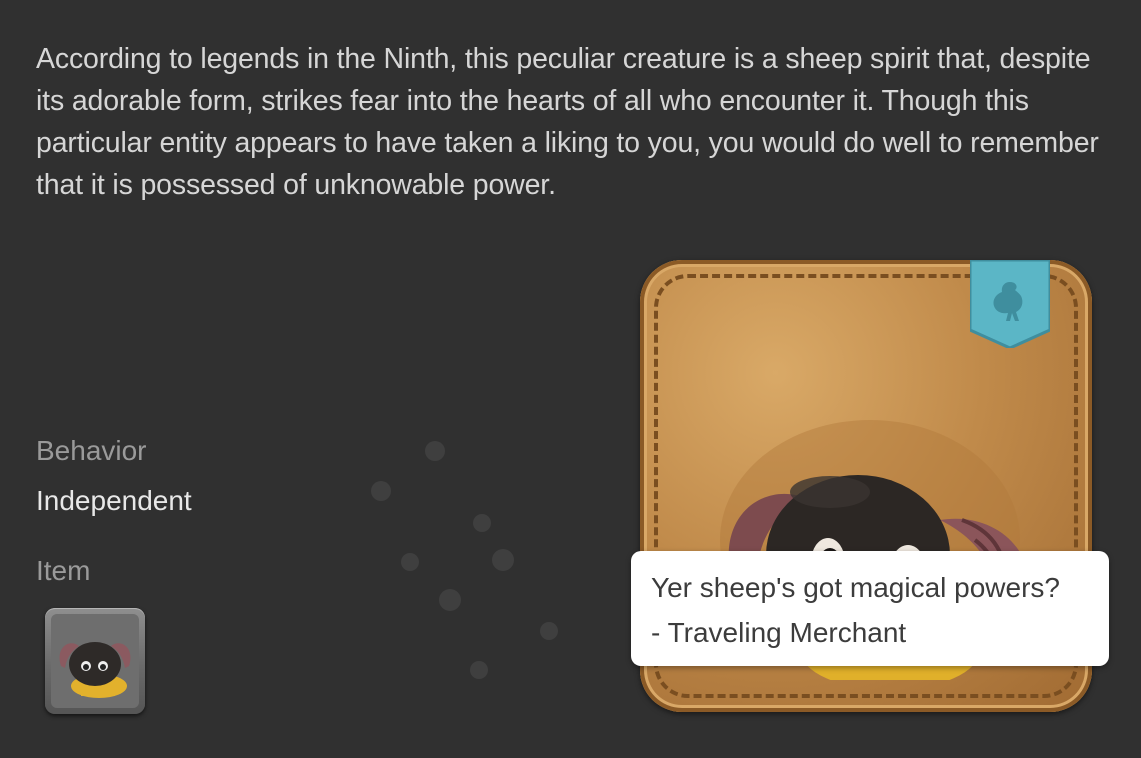 The width and height of the screenshot is (1141, 758). Describe the element at coordinates (855, 587) in the screenshot. I see `quote-text: Yer sheep's got magical powers?` at that location.